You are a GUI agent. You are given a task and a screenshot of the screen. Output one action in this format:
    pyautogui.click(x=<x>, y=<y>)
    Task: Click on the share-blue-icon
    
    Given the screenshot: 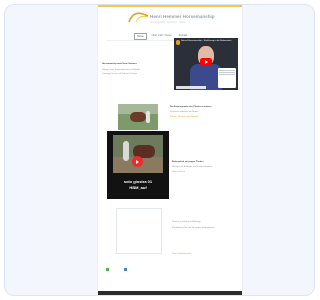 What is the action you would take?
    pyautogui.click(x=125, y=269)
    